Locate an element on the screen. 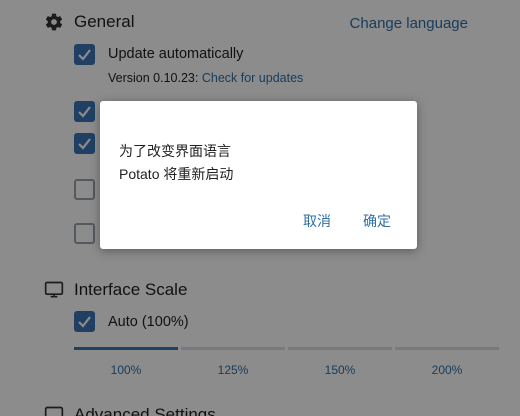 The image size is (520, 416). confirm-button: 确定 is located at coordinates (377, 221).